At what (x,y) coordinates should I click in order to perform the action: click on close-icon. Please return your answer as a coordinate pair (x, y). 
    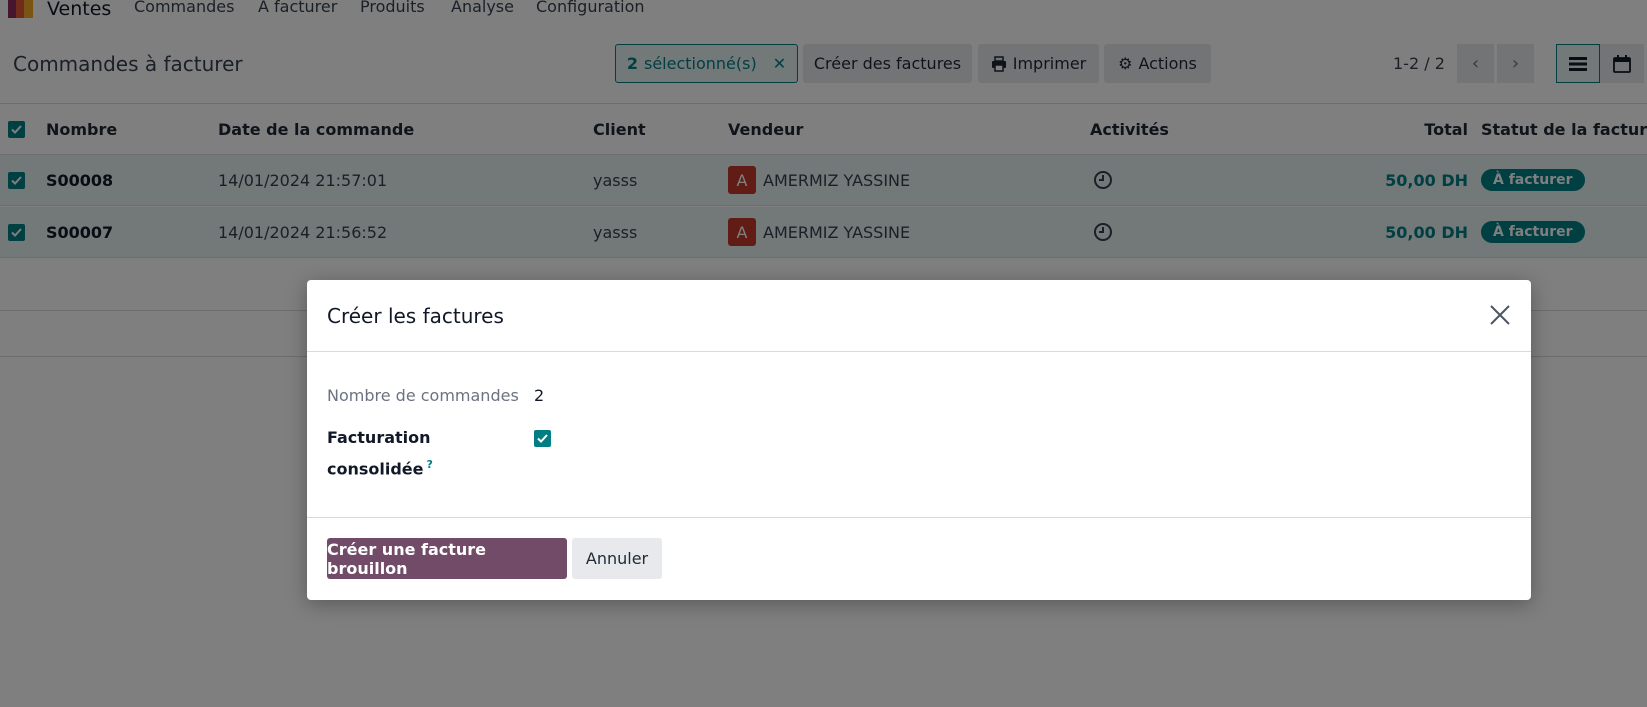
    Looking at the image, I should click on (1500, 315).